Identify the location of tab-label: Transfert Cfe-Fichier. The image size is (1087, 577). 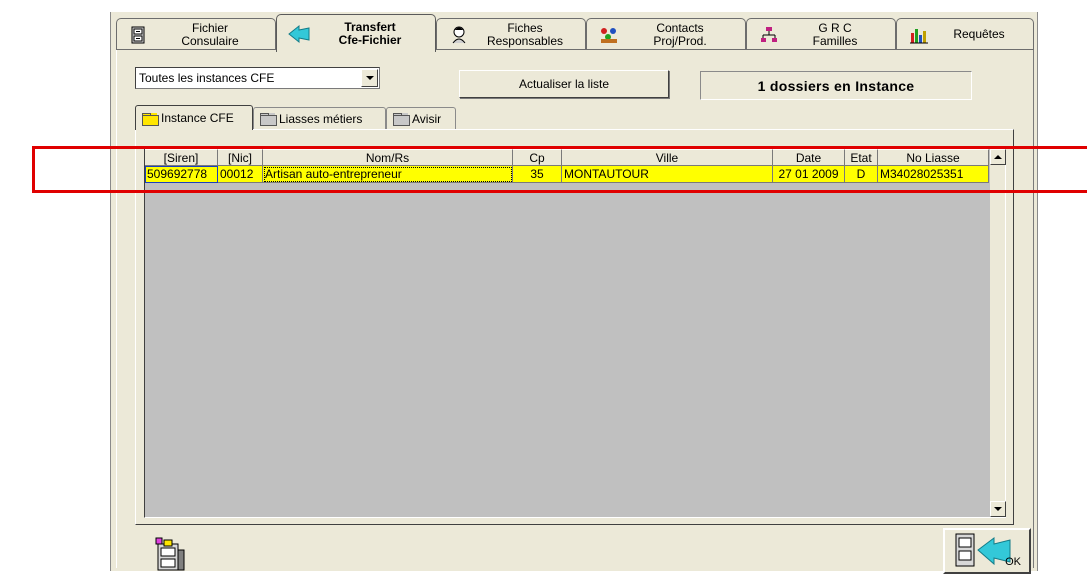
(370, 33).